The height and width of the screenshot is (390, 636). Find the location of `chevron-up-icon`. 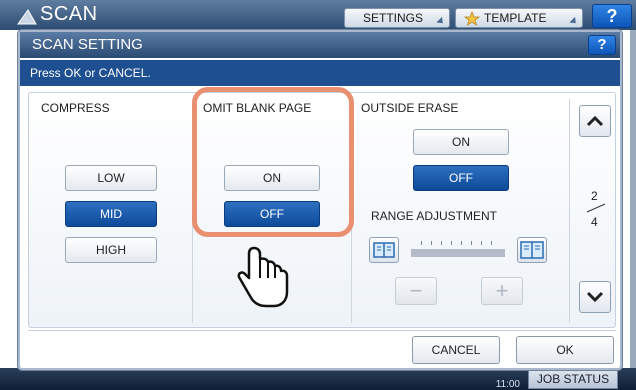

chevron-up-icon is located at coordinates (595, 121).